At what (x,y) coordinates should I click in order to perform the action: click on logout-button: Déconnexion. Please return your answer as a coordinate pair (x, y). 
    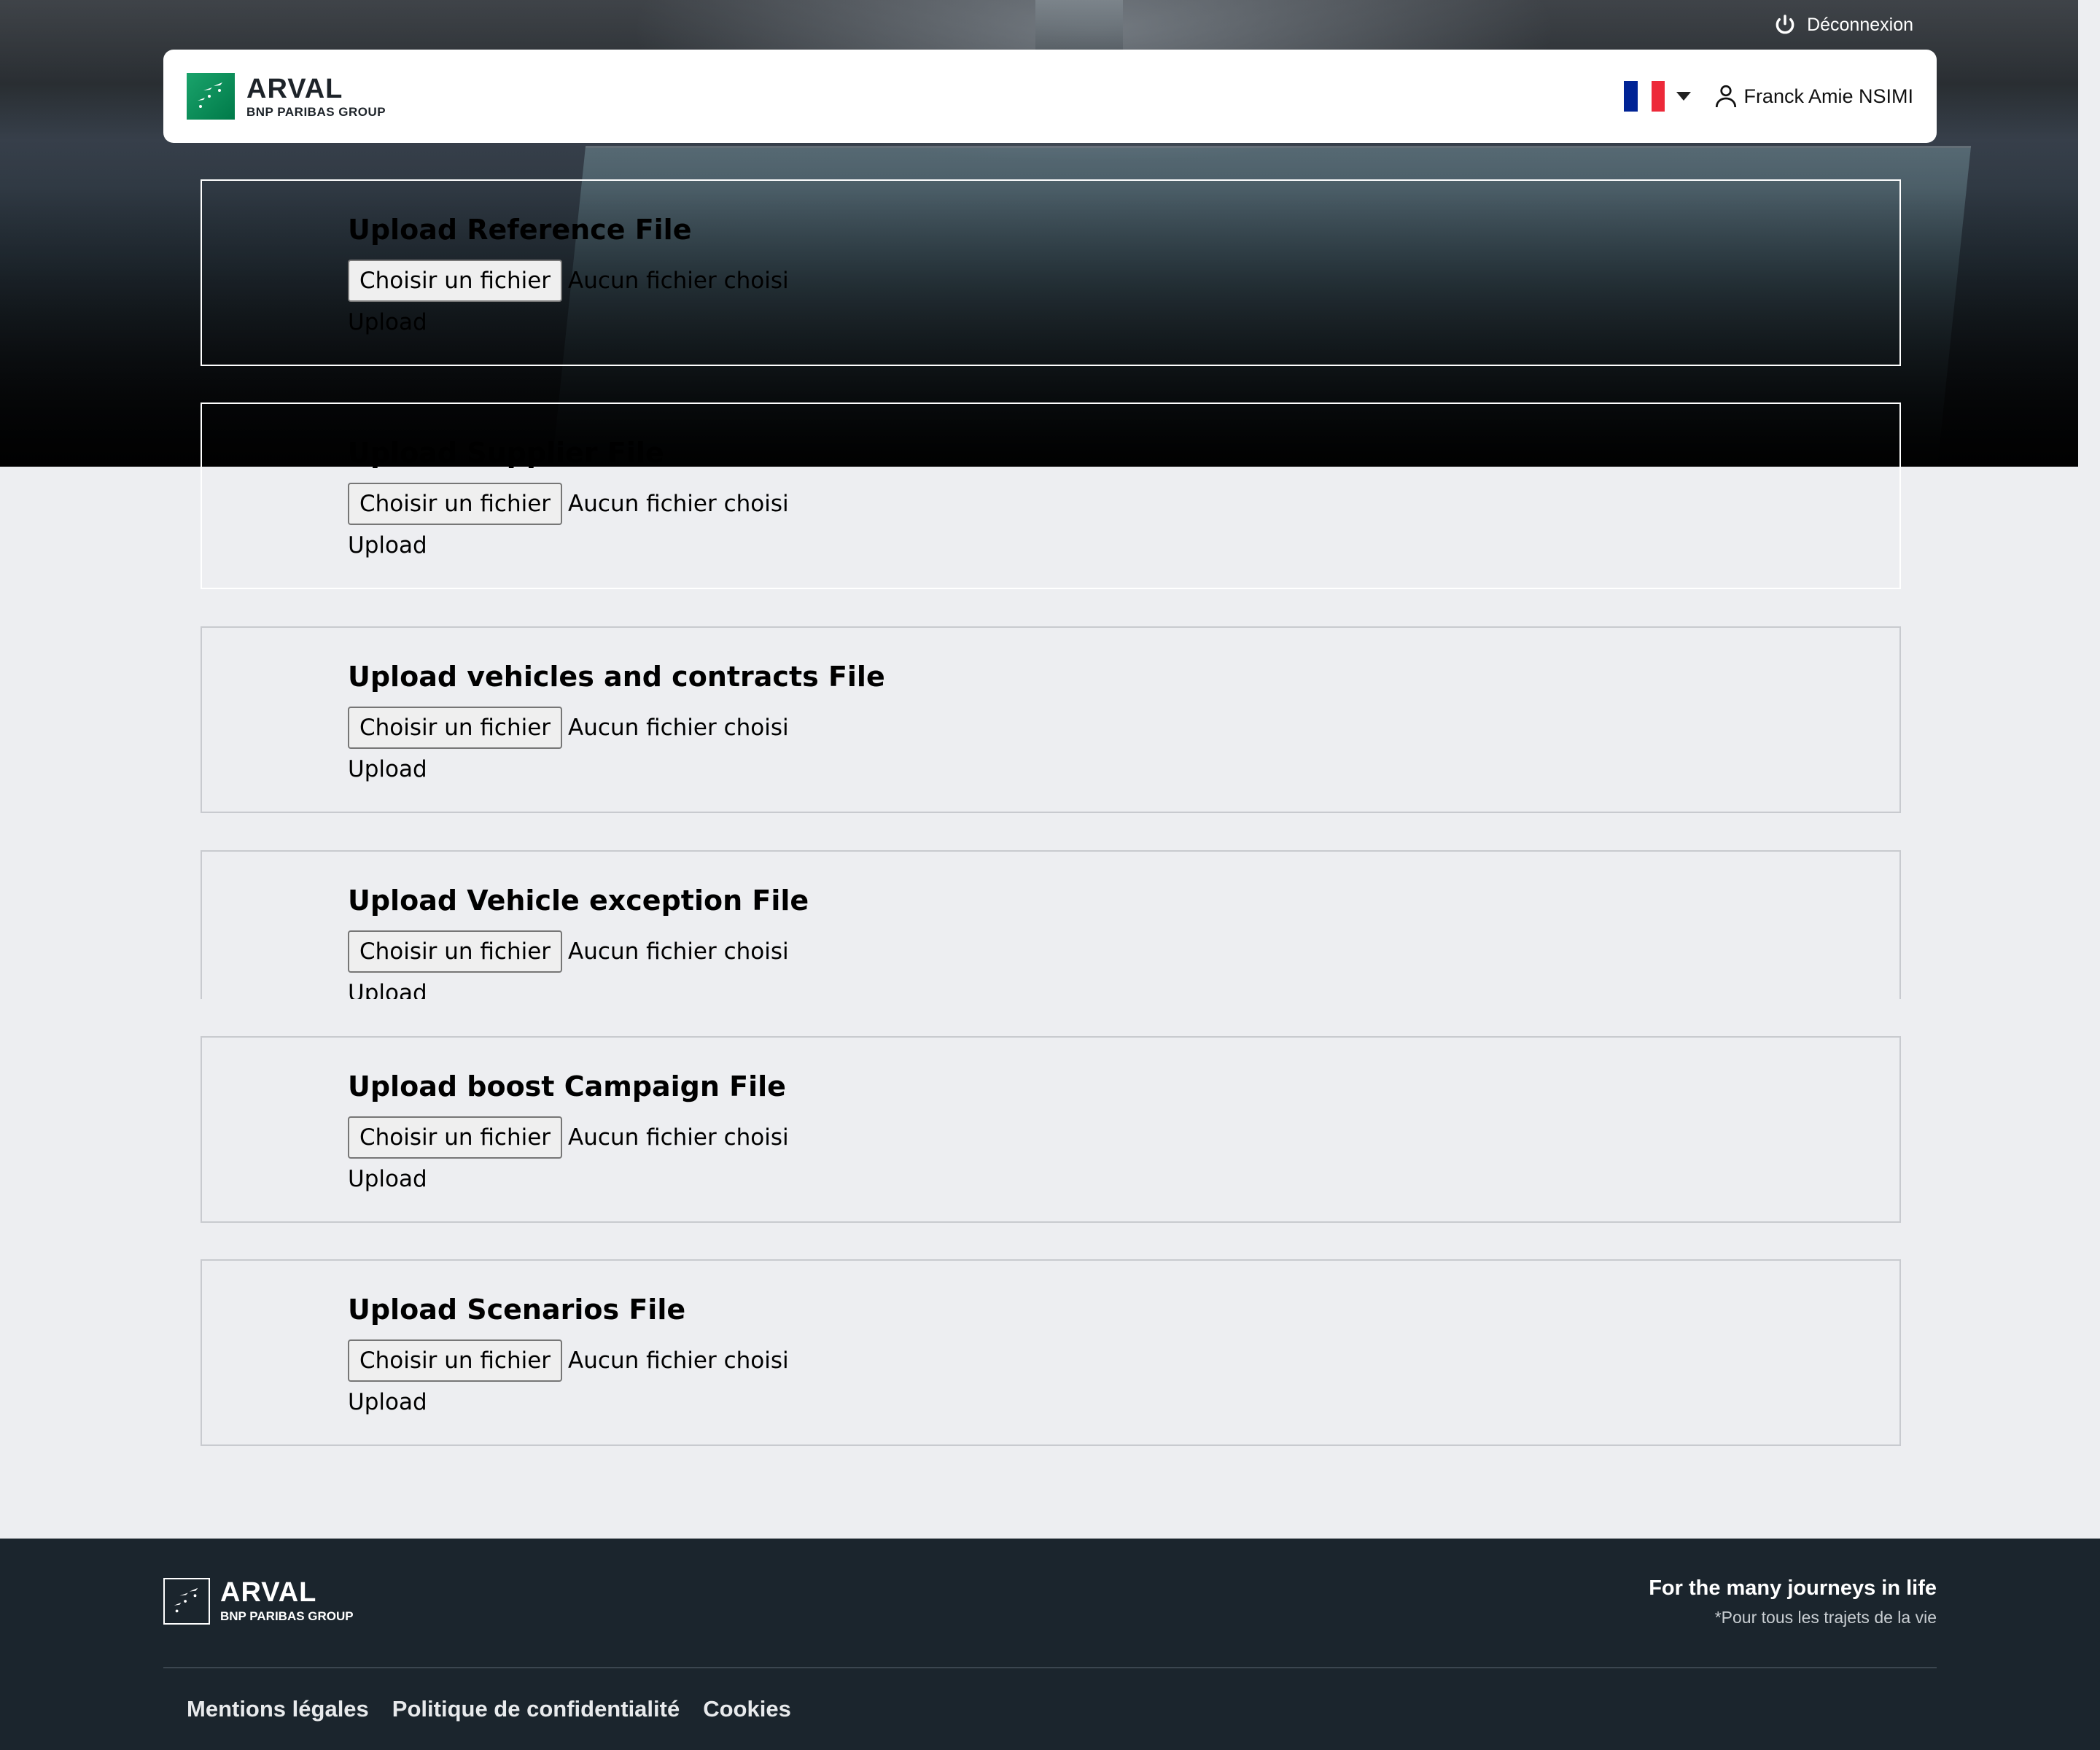
    Looking at the image, I should click on (1843, 25).